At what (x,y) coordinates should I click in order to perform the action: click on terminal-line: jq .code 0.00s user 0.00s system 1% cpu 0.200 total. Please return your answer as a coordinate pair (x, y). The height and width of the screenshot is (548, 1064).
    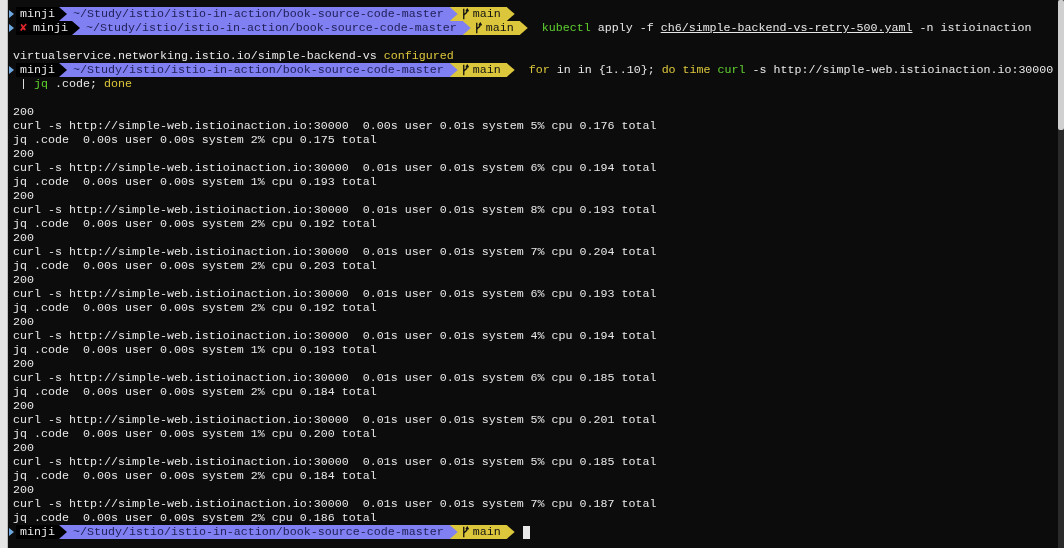
    Looking at the image, I should click on (194, 434).